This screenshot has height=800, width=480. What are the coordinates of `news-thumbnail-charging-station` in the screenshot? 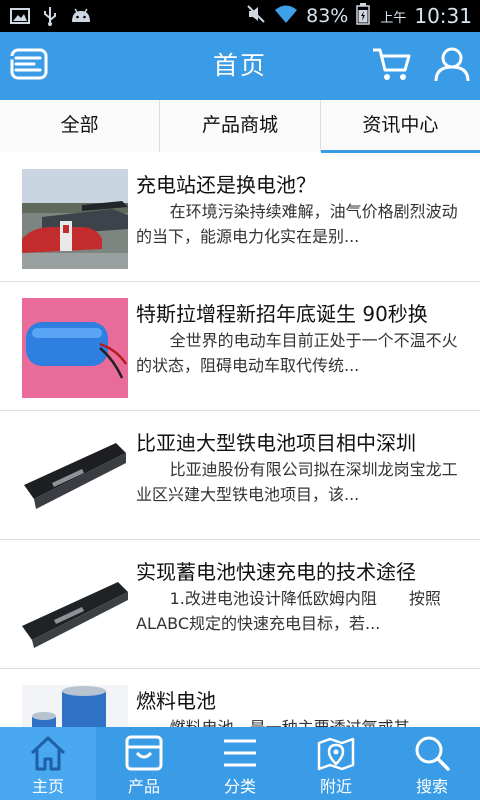 It's located at (75, 219).